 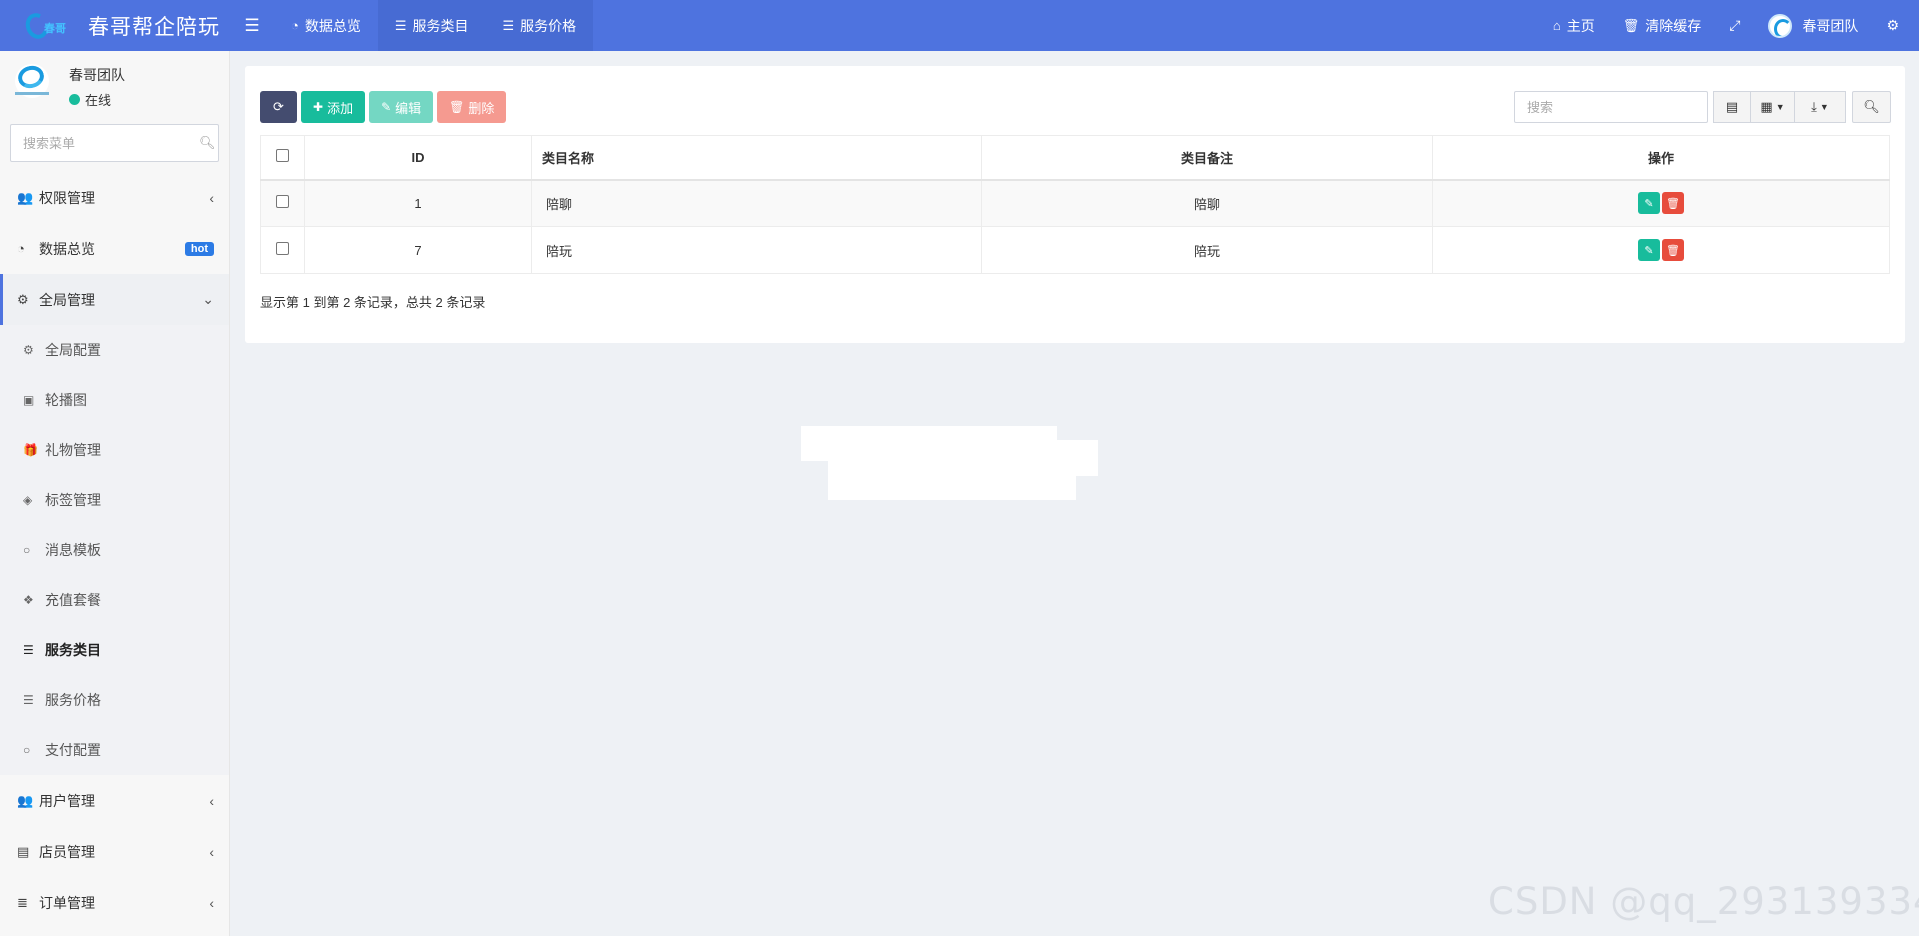 What do you see at coordinates (114, 800) in the screenshot?
I see `sidebar-item-users: 👥 用户管理 ‹` at bounding box center [114, 800].